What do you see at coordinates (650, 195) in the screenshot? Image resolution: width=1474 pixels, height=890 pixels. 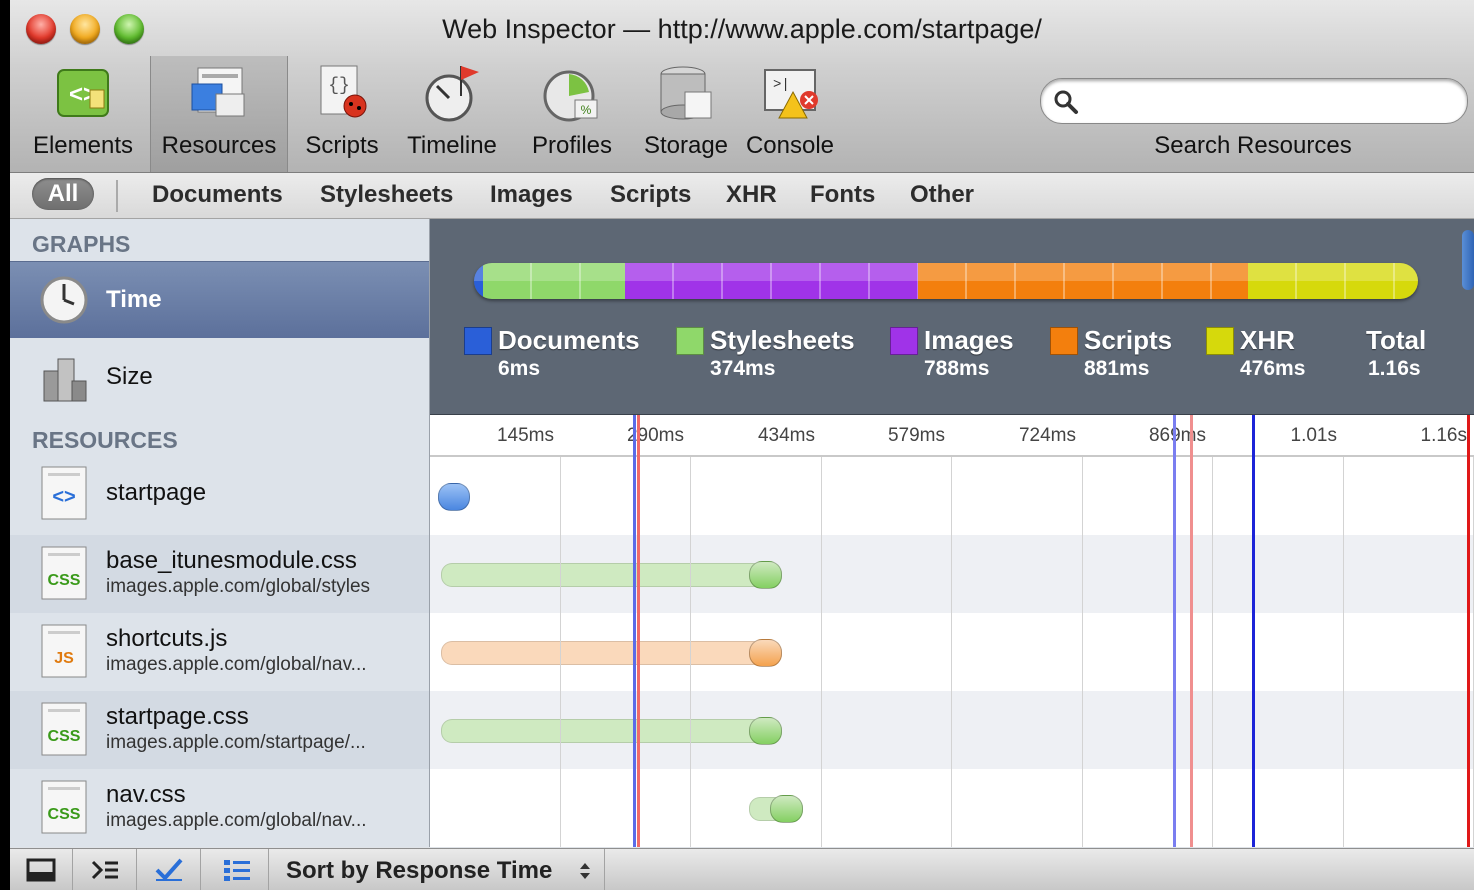 I see `filter-scripts: Scripts` at bounding box center [650, 195].